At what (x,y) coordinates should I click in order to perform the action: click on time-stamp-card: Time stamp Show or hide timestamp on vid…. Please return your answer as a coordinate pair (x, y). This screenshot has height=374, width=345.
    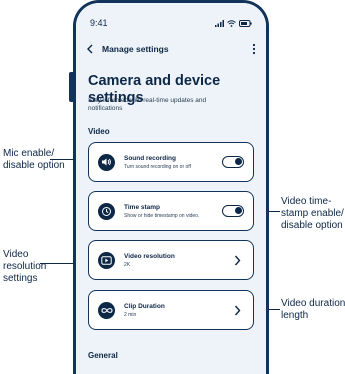
    Looking at the image, I should click on (171, 211).